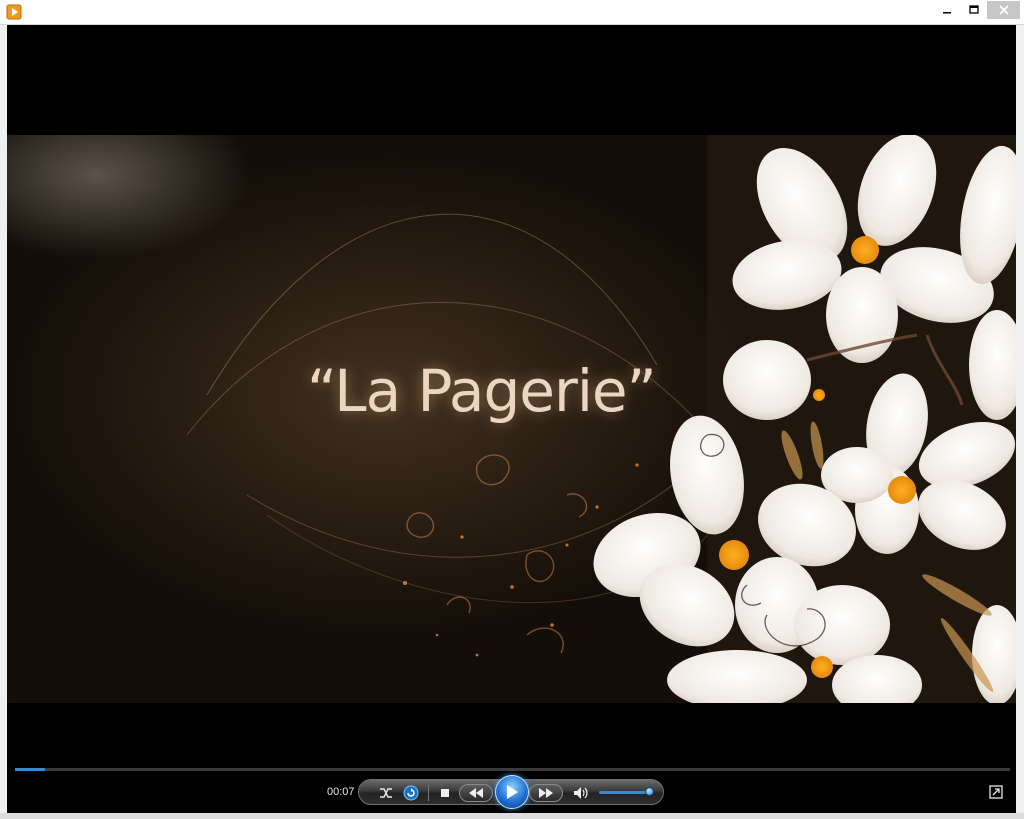  What do you see at coordinates (512, 816) in the screenshot?
I see `window-bottom-edge` at bounding box center [512, 816].